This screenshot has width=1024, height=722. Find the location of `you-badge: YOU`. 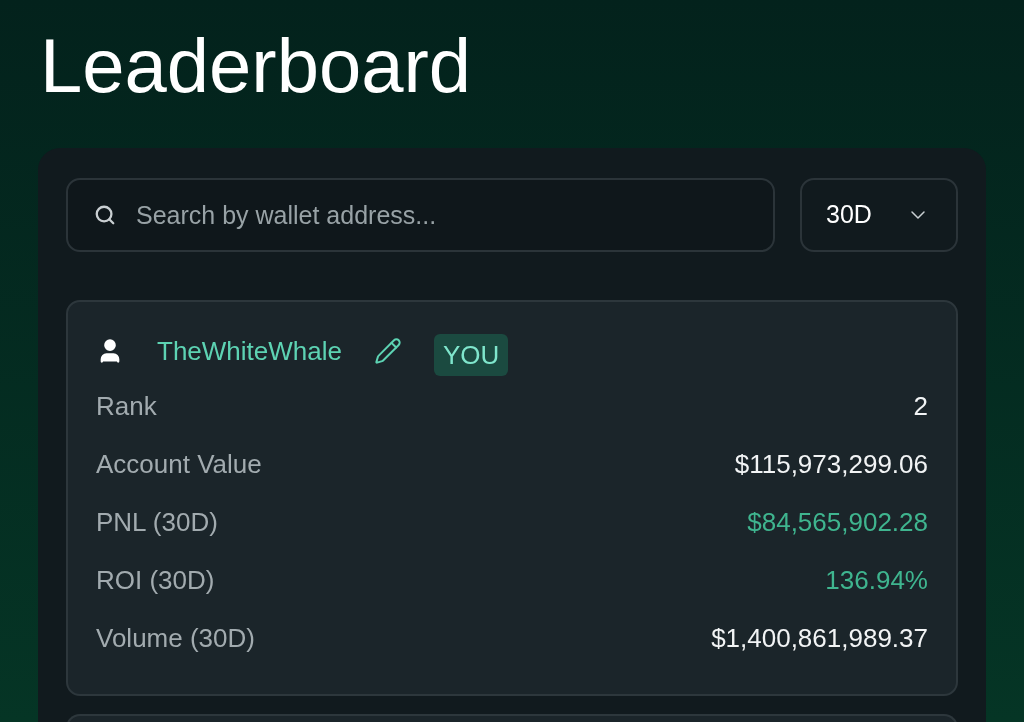

you-badge: YOU is located at coordinates (471, 355).